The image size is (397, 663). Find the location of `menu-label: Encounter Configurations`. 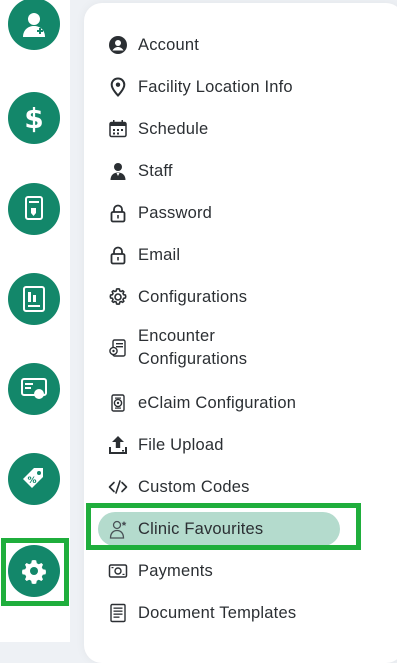

menu-label: Encounter Configurations is located at coordinates (193, 347).